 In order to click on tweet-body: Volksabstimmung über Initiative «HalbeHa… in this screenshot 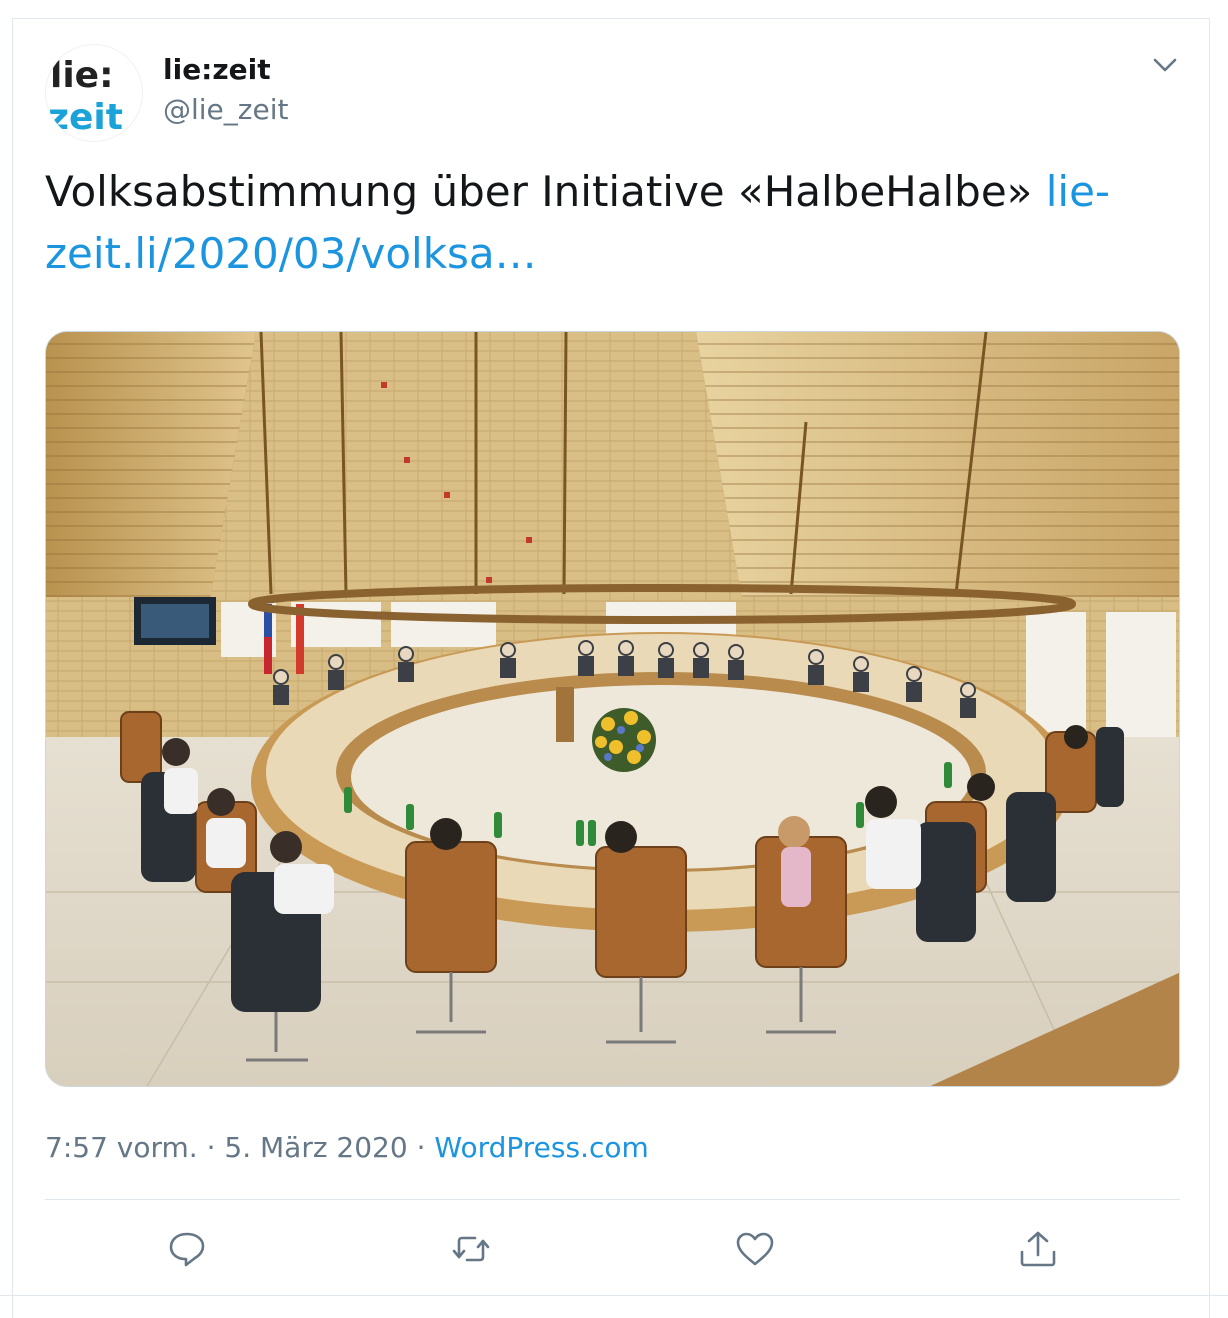, I will do `click(545, 191)`.